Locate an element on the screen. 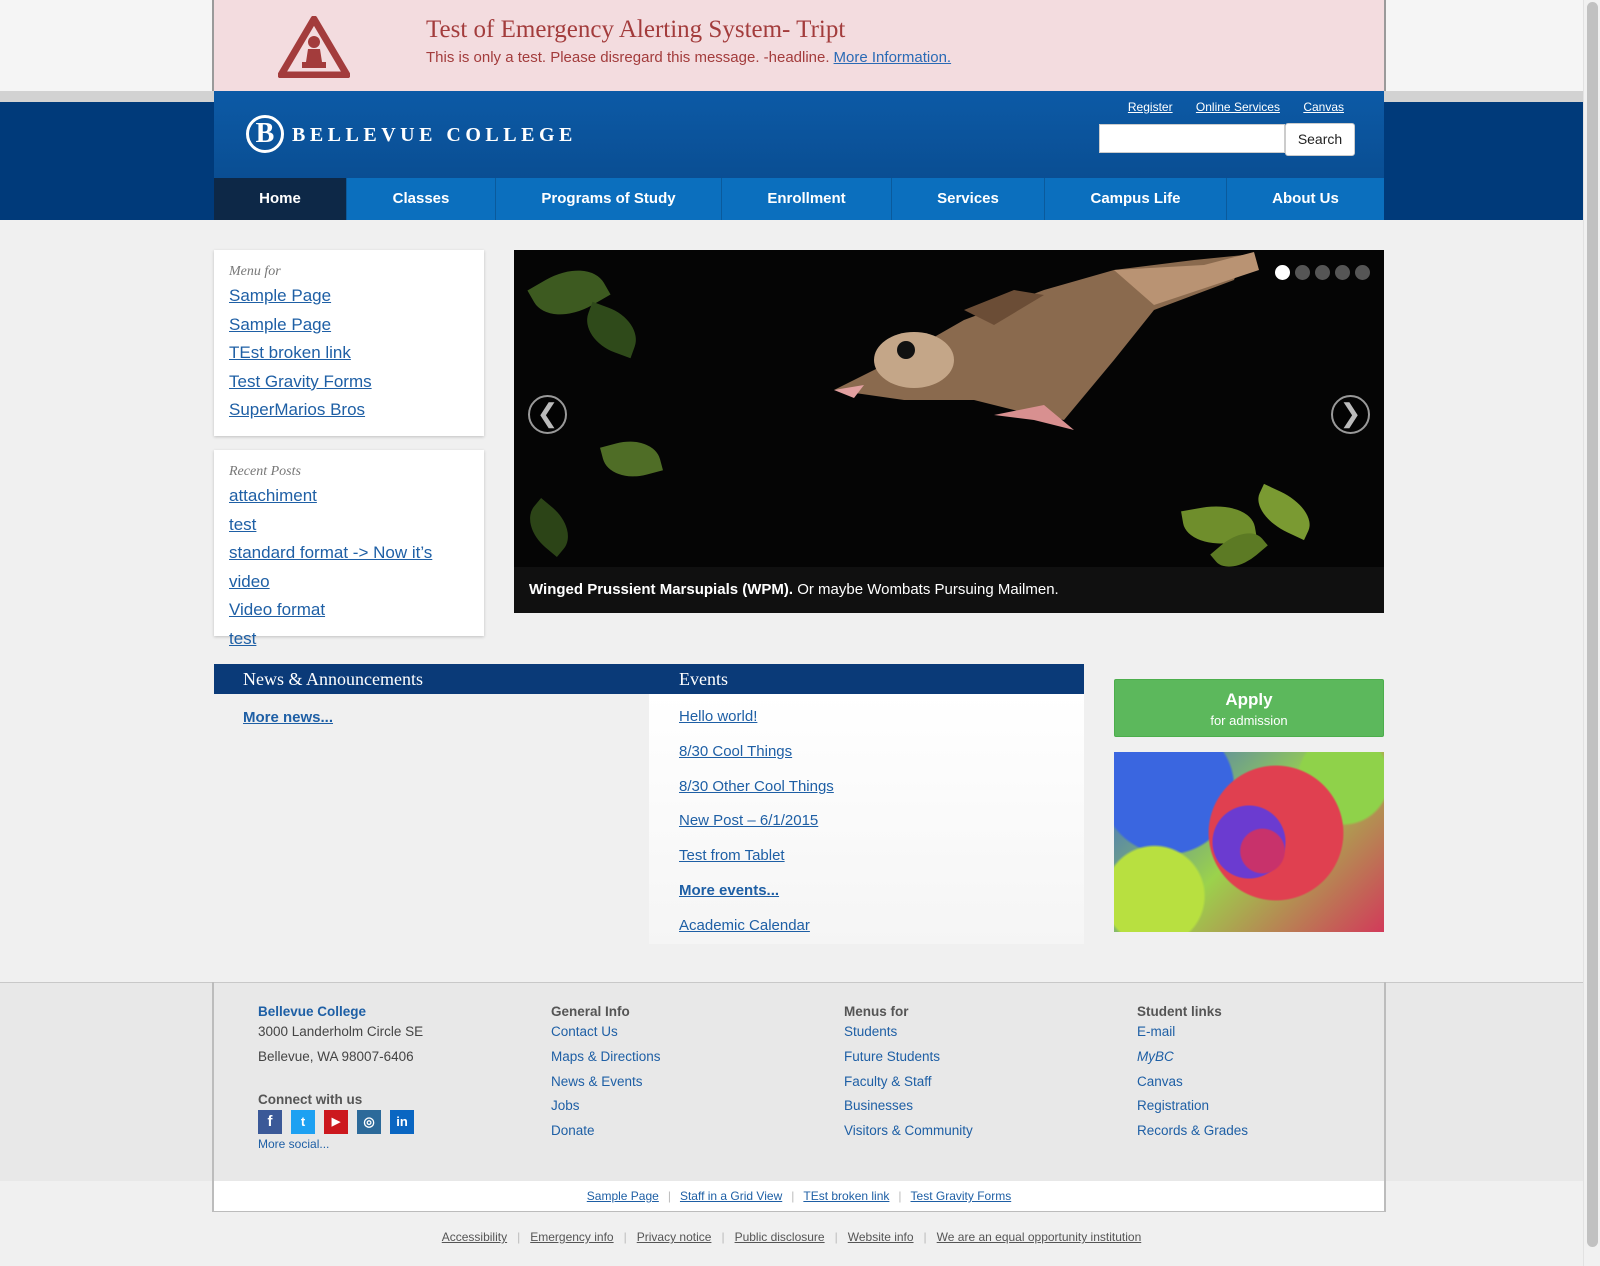 The height and width of the screenshot is (1266, 1600). recent-post-link: Video format is located at coordinates (349, 610).